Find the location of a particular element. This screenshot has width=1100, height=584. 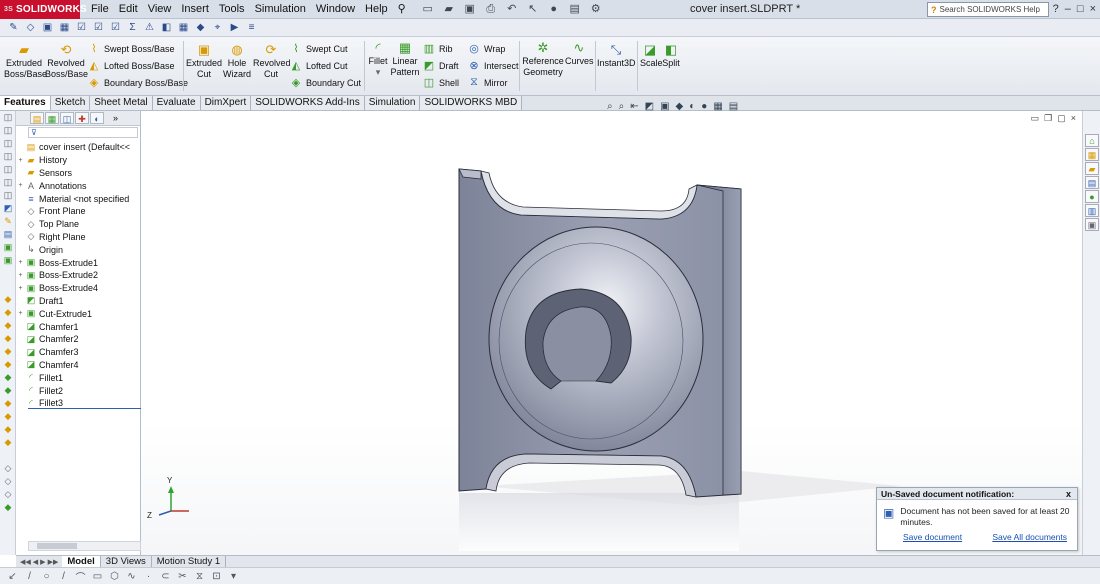

sum-icon: Σ is located at coordinates (132, 28).